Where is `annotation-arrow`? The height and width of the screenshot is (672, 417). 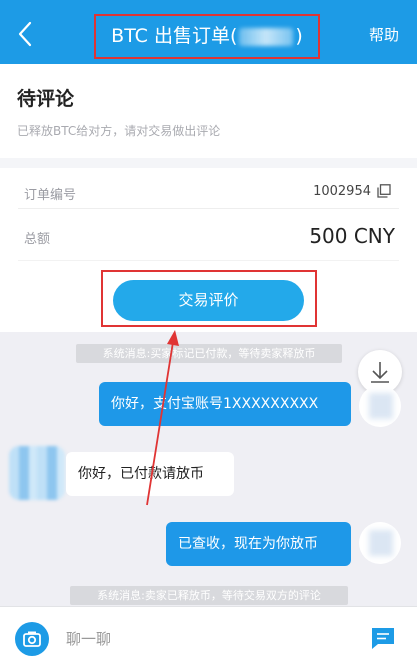 annotation-arrow is located at coordinates (162, 418).